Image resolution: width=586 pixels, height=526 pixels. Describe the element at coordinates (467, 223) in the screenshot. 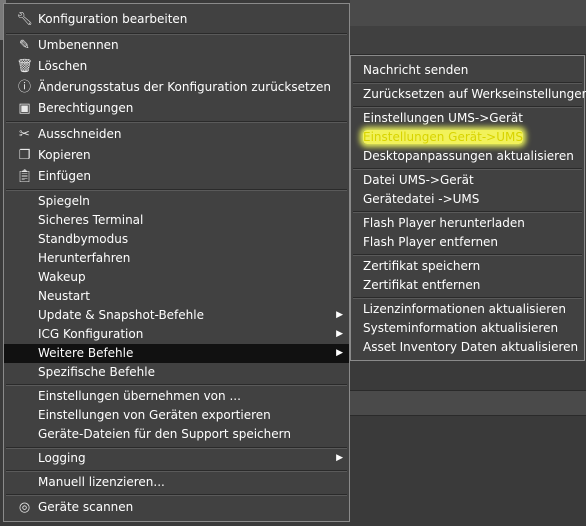

I see `submenu-item-flash-download: Flash Player herunterladen` at that location.